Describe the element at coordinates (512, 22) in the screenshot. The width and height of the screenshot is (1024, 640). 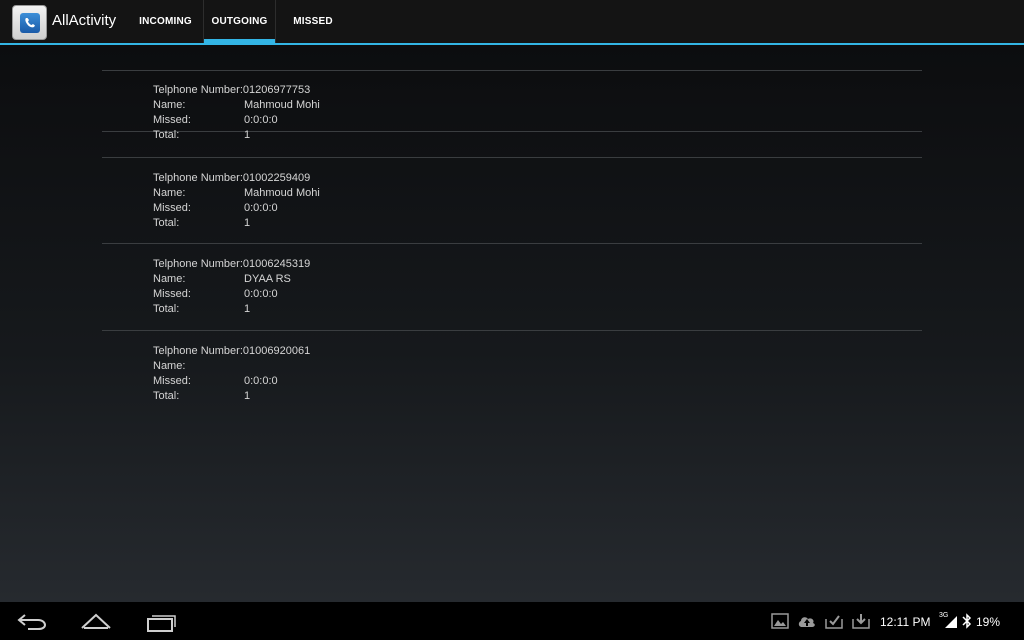
I see `action-bar: AllActivity INCOMING OUTGOING MISSED` at that location.